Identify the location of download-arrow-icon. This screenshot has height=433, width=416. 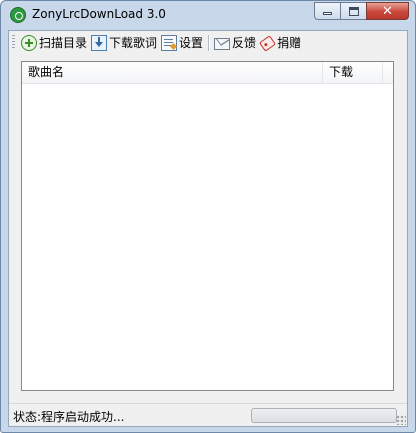
(99, 42).